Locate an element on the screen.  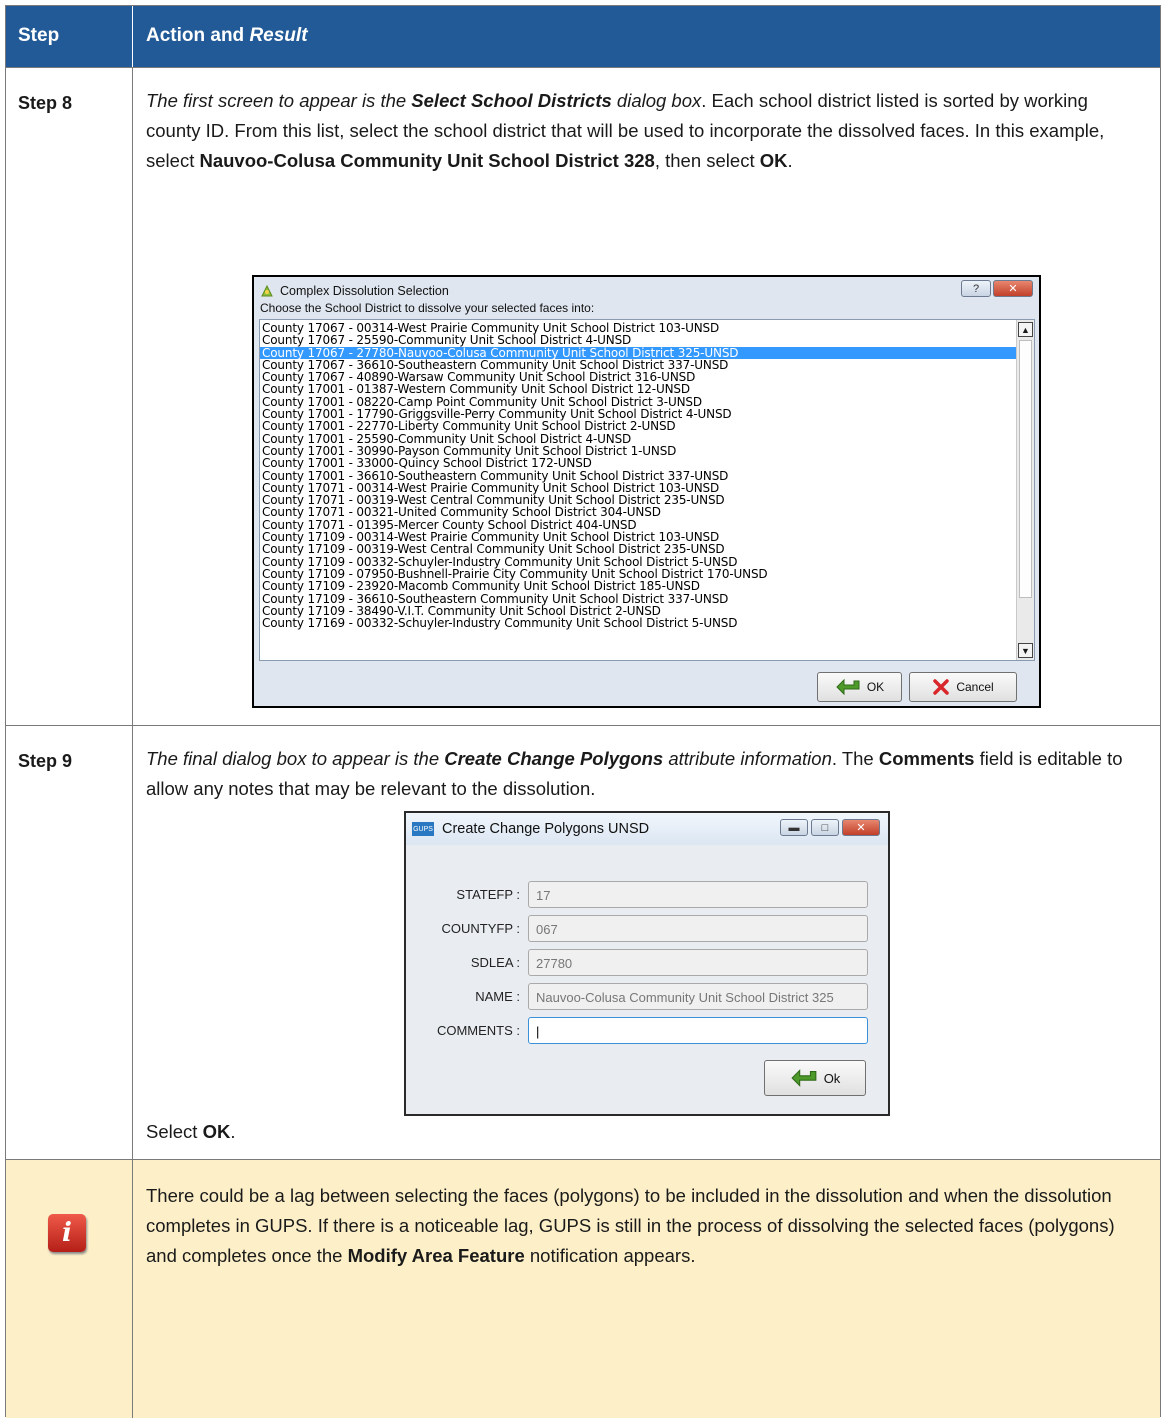
select-ok-word: OK is located at coordinates (216, 1131).